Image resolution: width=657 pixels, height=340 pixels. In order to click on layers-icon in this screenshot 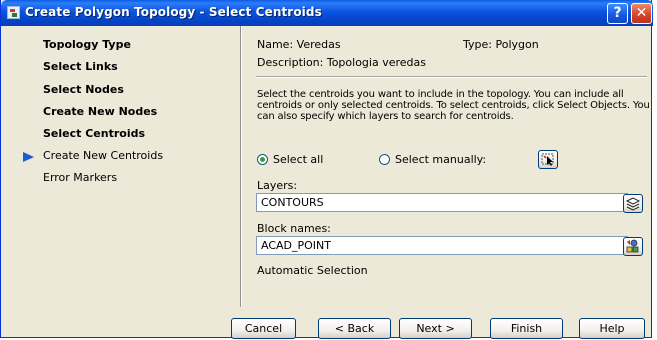, I will do `click(633, 204)`.